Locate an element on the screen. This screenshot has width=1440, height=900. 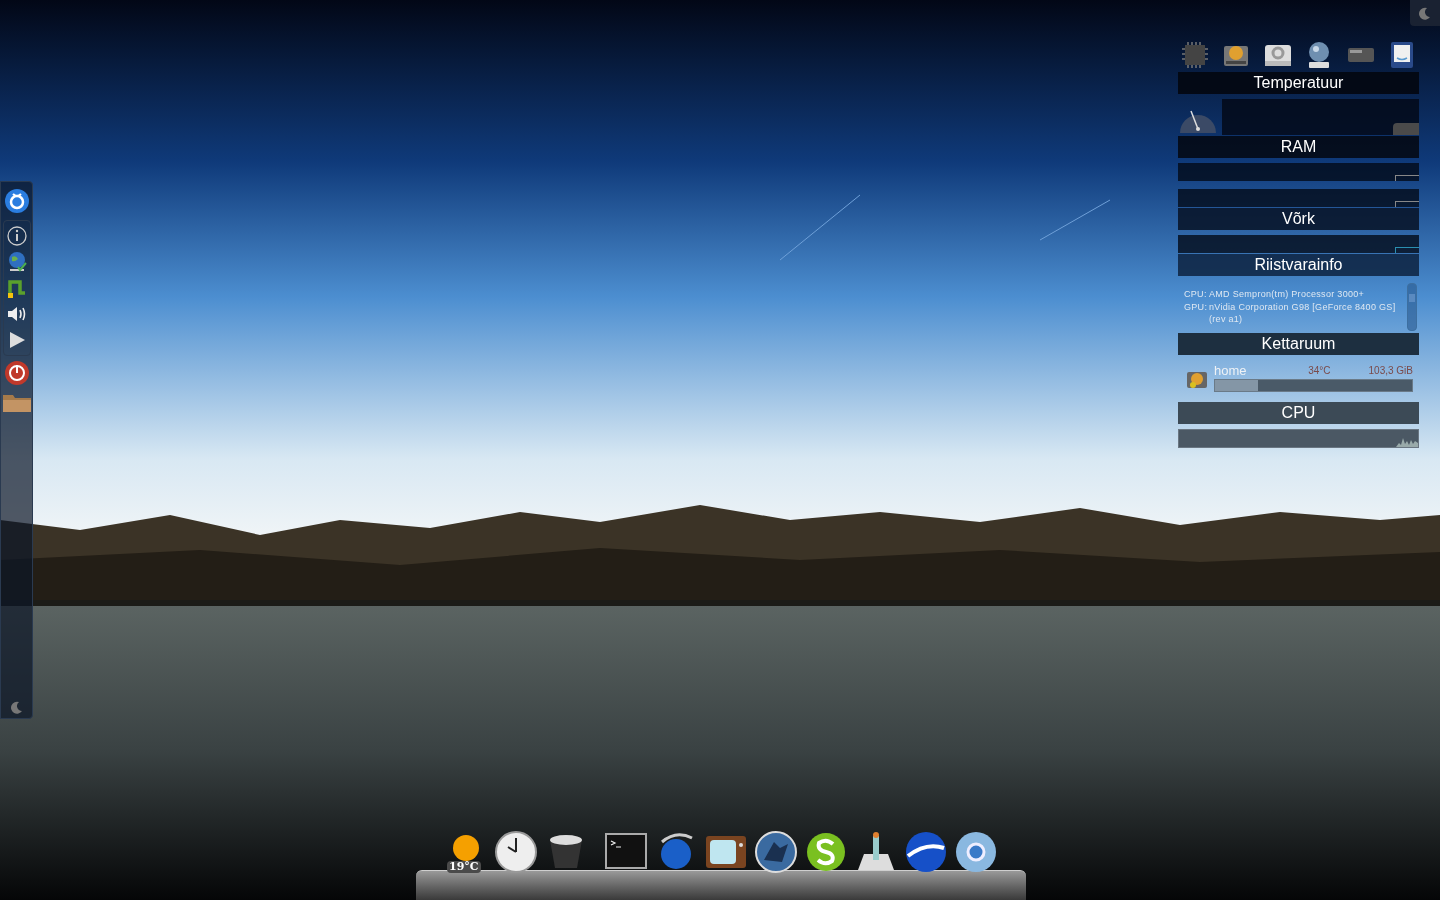
weather-widget: 19°C is located at coordinates (466, 853).